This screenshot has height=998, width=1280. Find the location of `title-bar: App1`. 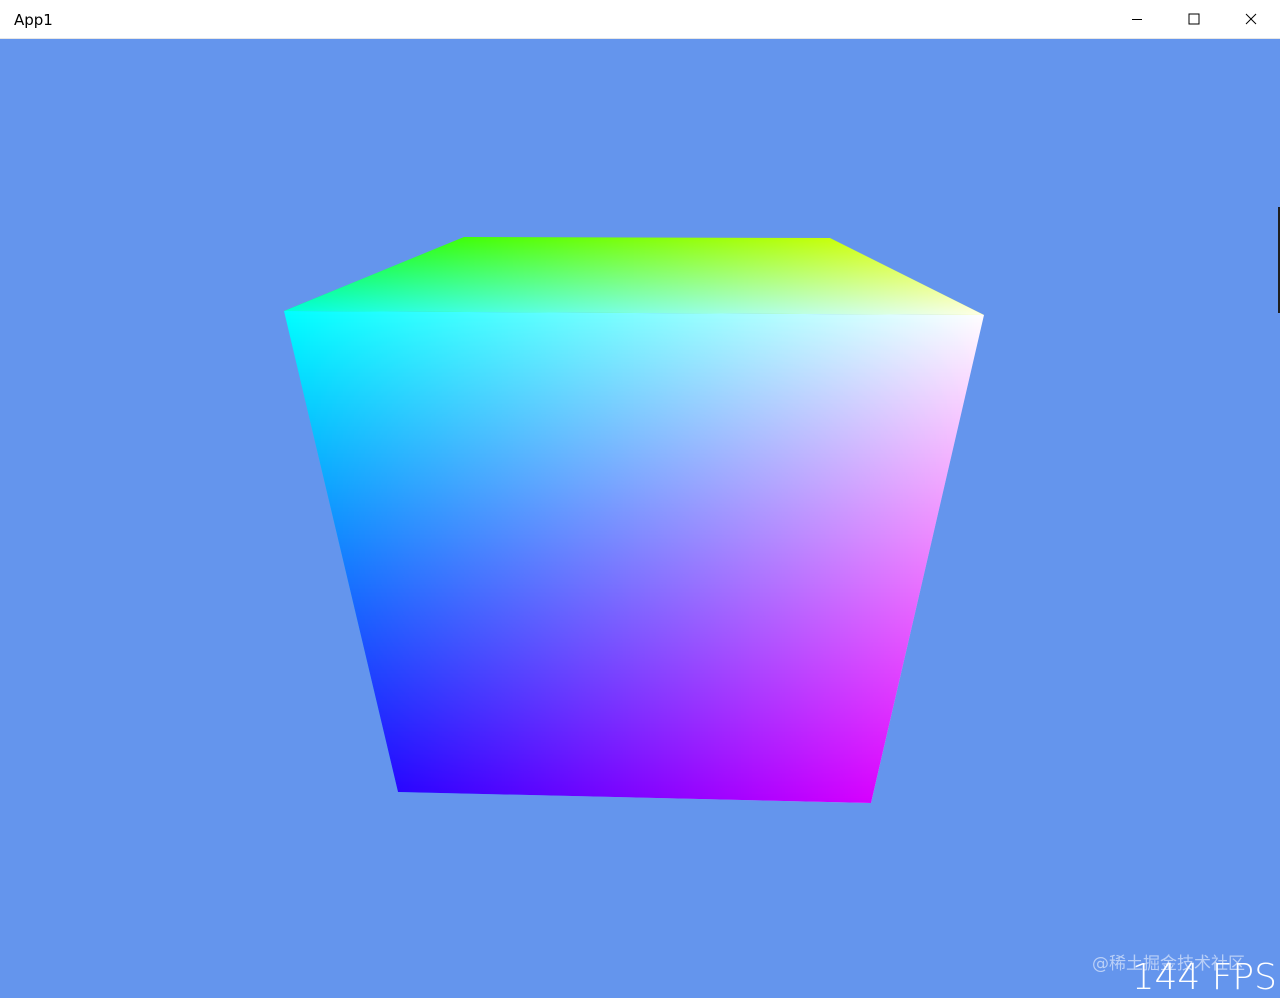

title-bar: App1 is located at coordinates (640, 19).